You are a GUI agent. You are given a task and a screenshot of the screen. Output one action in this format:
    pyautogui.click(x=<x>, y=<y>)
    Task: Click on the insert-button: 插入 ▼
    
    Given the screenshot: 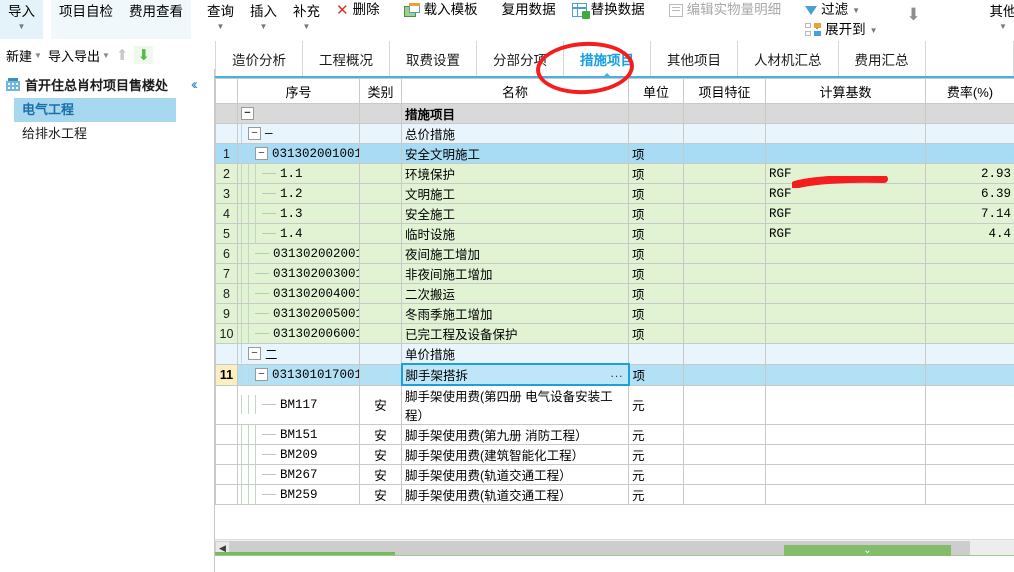 What is the action you would take?
    pyautogui.click(x=263, y=19)
    